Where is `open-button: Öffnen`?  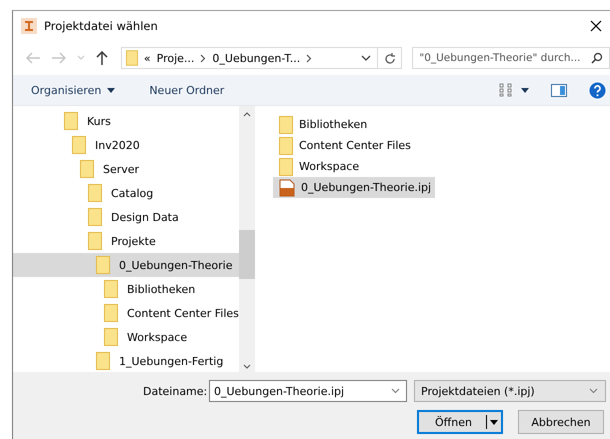 open-button: Öffnen is located at coordinates (460, 422).